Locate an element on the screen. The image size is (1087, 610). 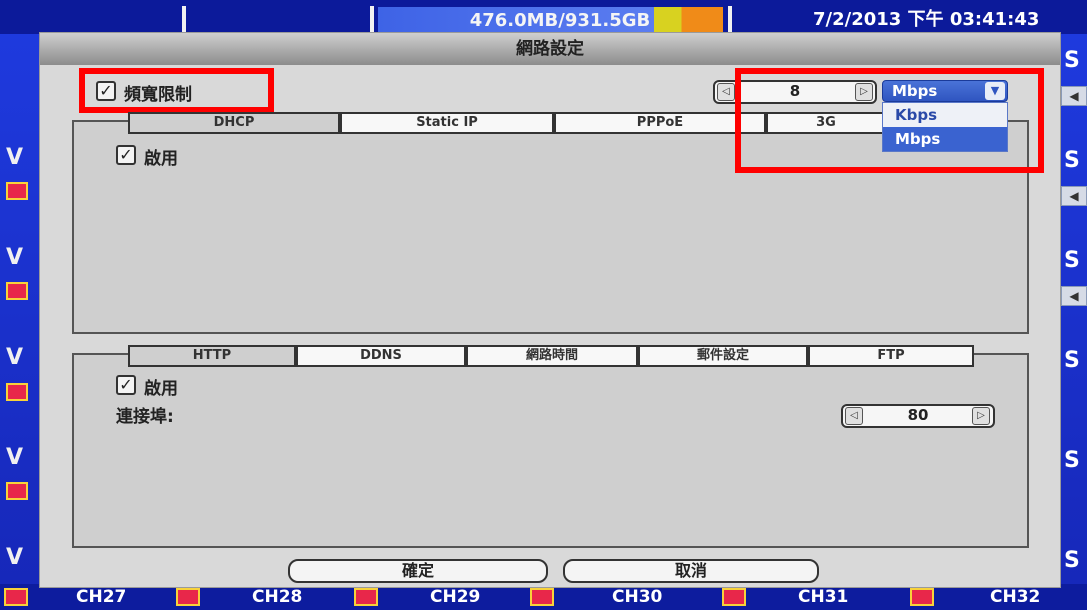
tab-email-settings: 郵件設定 is located at coordinates (723, 356).